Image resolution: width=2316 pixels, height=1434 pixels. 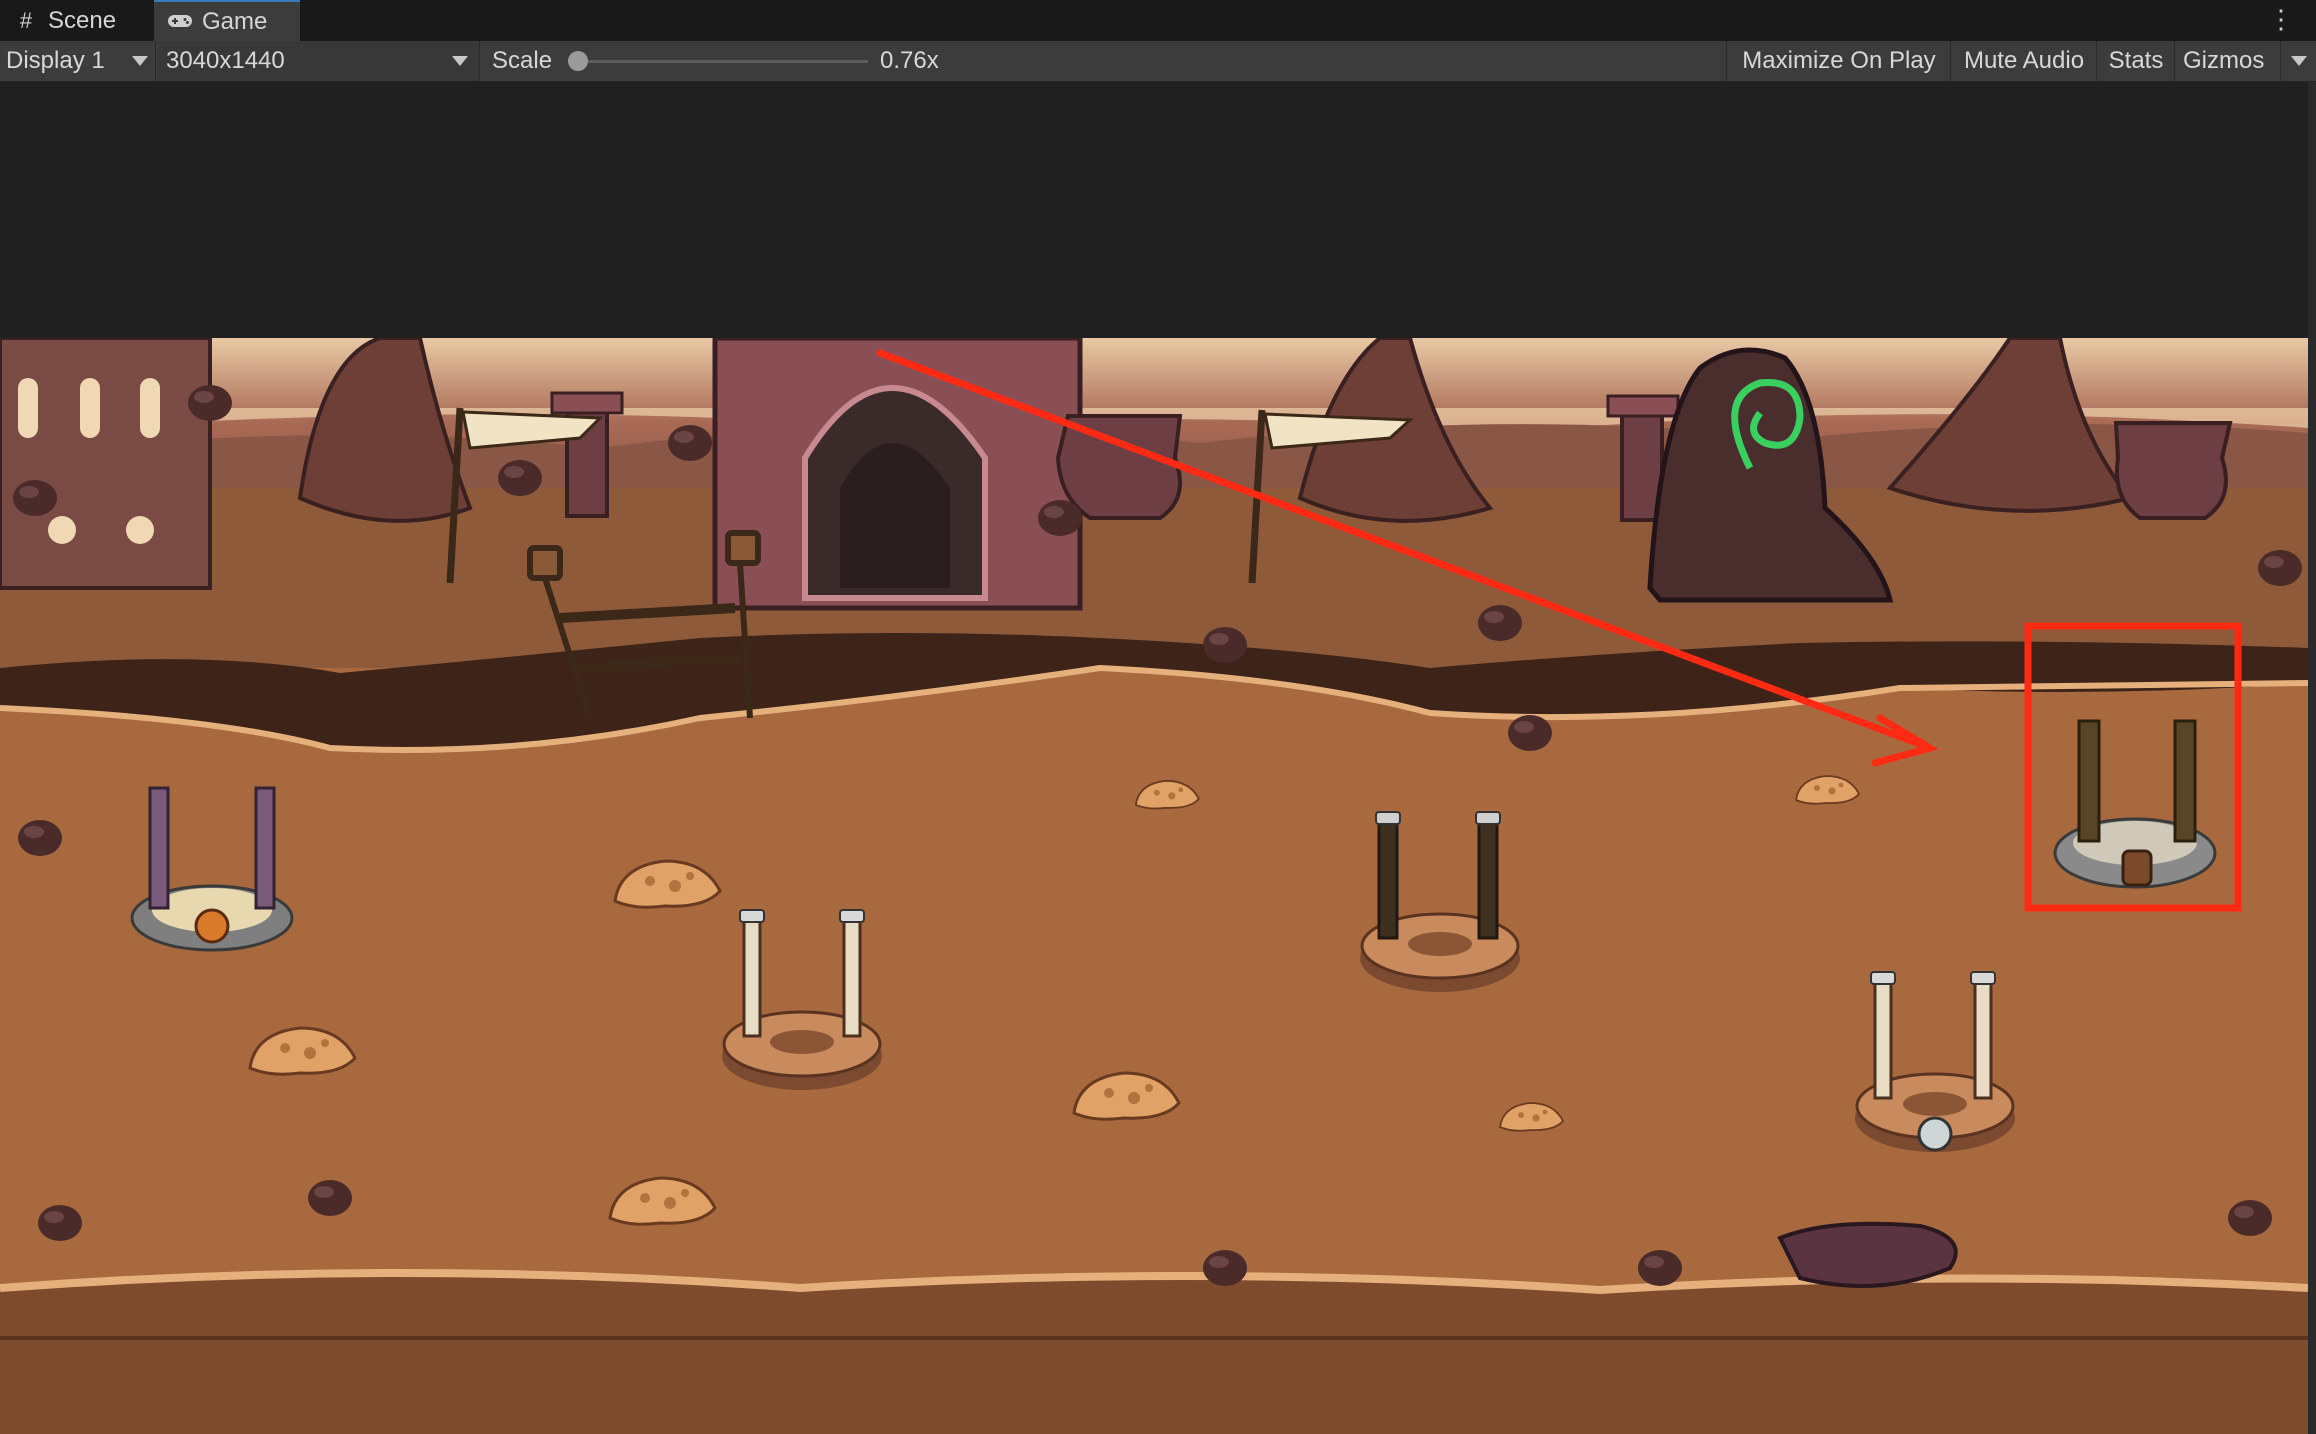 I want to click on gamepad-icon, so click(x=180, y=22).